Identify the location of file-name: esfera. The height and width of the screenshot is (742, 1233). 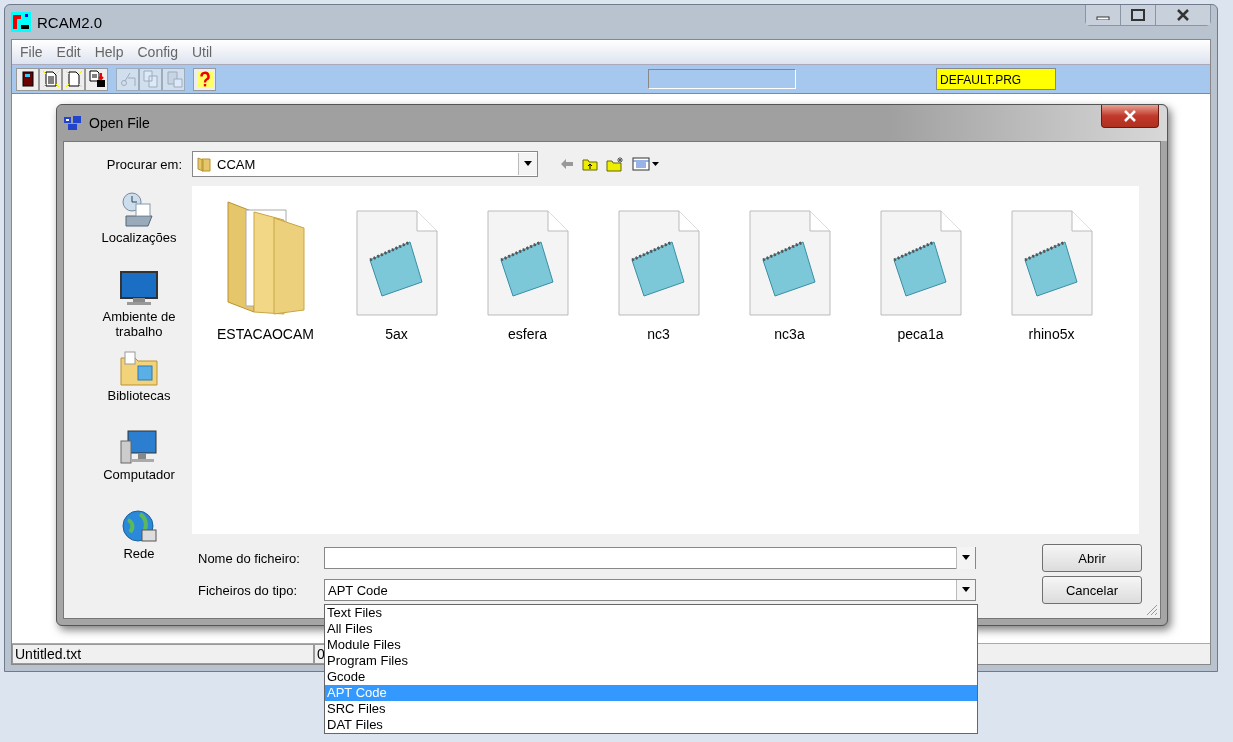
(527, 334).